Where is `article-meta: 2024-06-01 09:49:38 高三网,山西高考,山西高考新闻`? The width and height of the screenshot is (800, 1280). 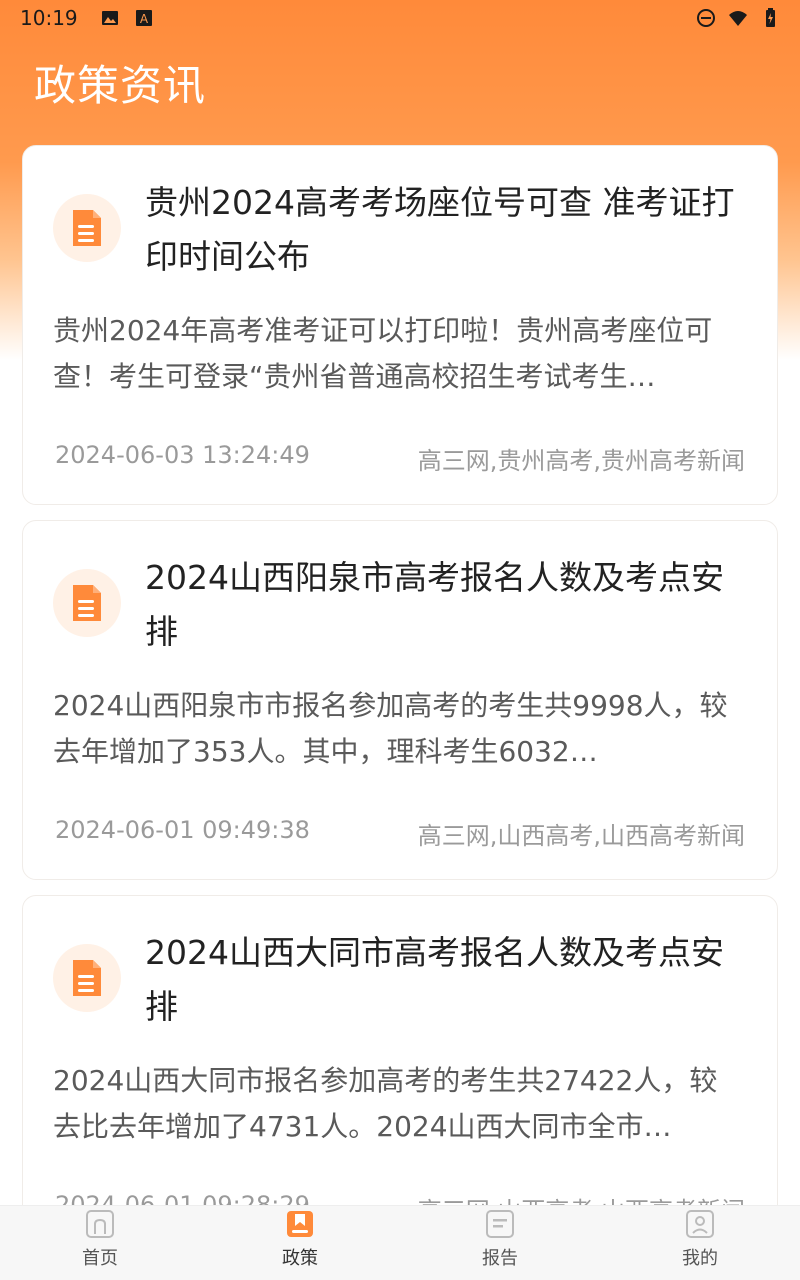
article-meta: 2024-06-01 09:49:38 高三网,山西高考,山西高考新闻 is located at coordinates (400, 833).